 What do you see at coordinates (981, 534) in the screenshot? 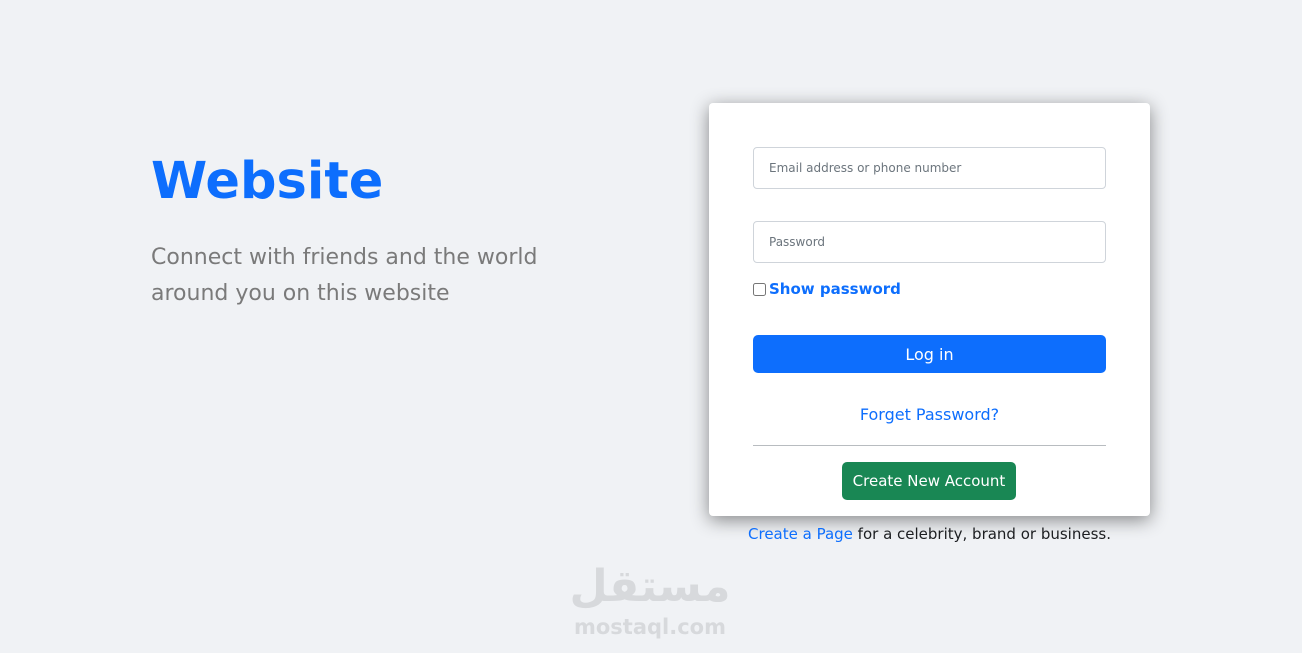
I see `create-page-text: for a celebrity, brand or business.` at bounding box center [981, 534].